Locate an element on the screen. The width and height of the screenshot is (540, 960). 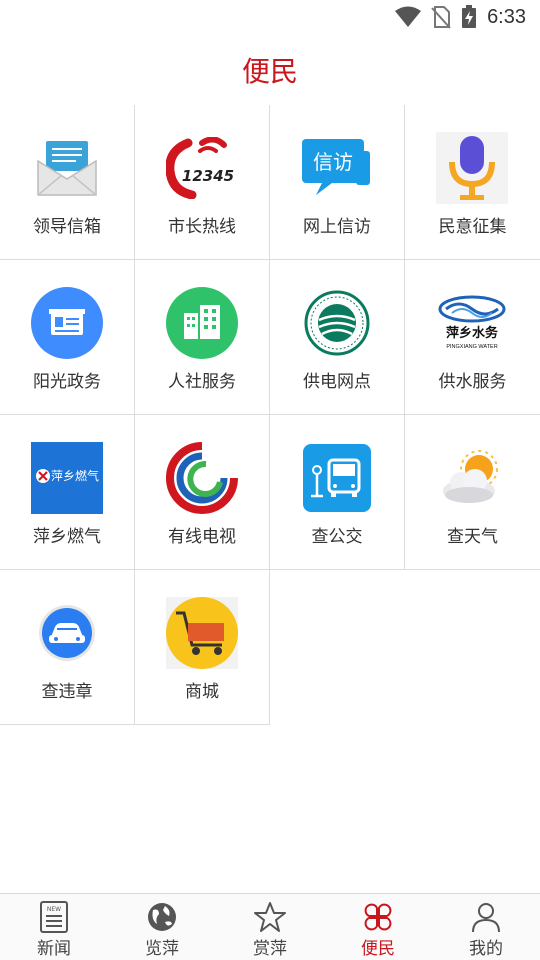
nav-label: 新闻 is located at coordinates (54, 949).